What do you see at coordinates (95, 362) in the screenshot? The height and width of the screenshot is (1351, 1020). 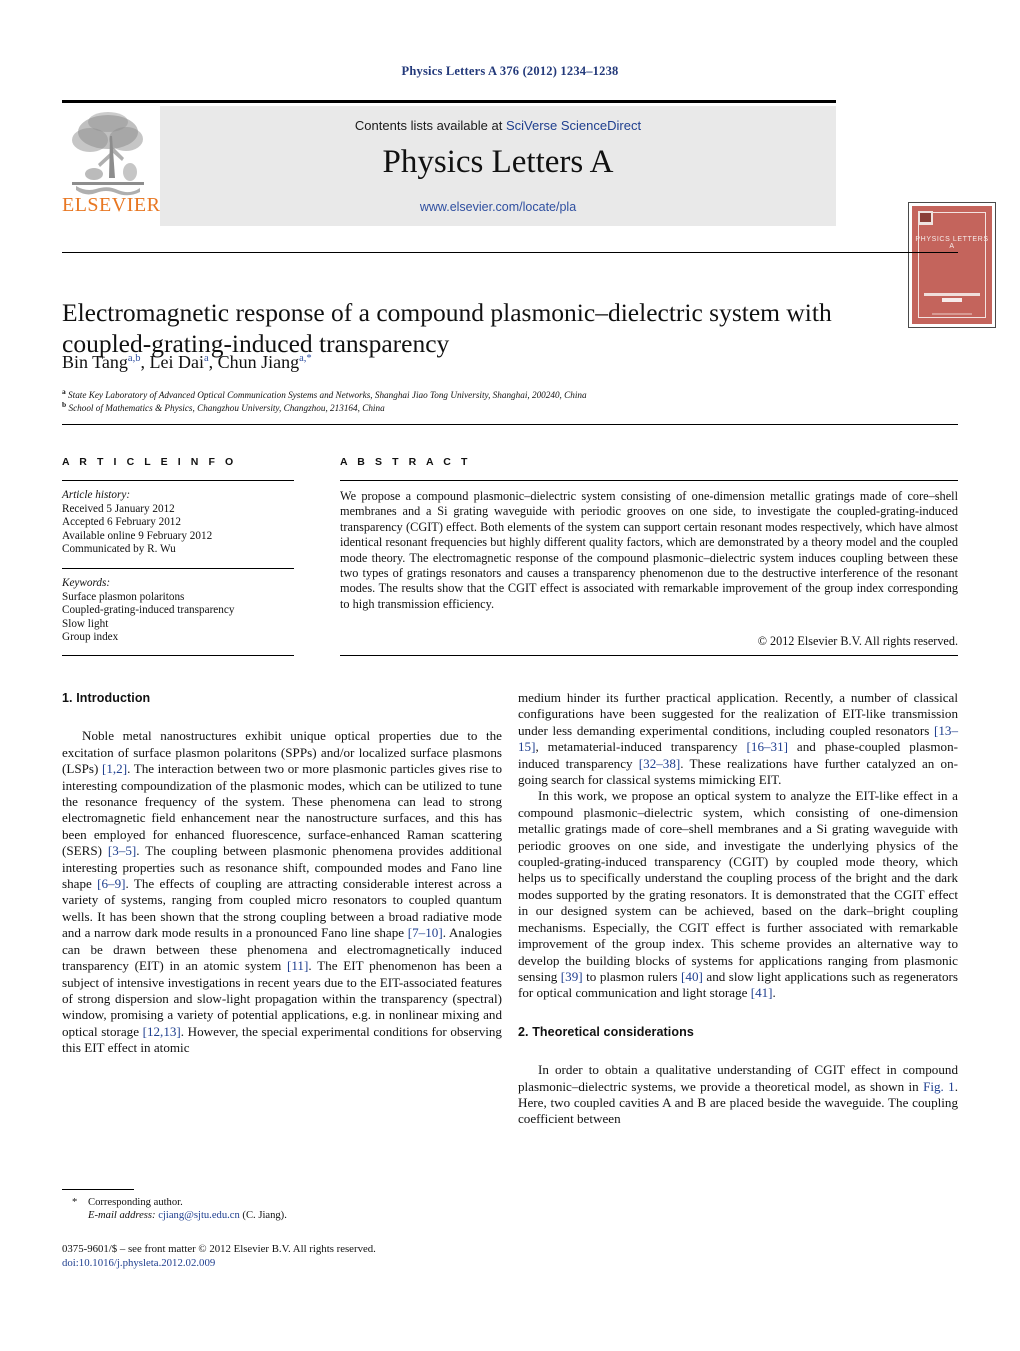 I see `author-1-name: Bin Tang` at bounding box center [95, 362].